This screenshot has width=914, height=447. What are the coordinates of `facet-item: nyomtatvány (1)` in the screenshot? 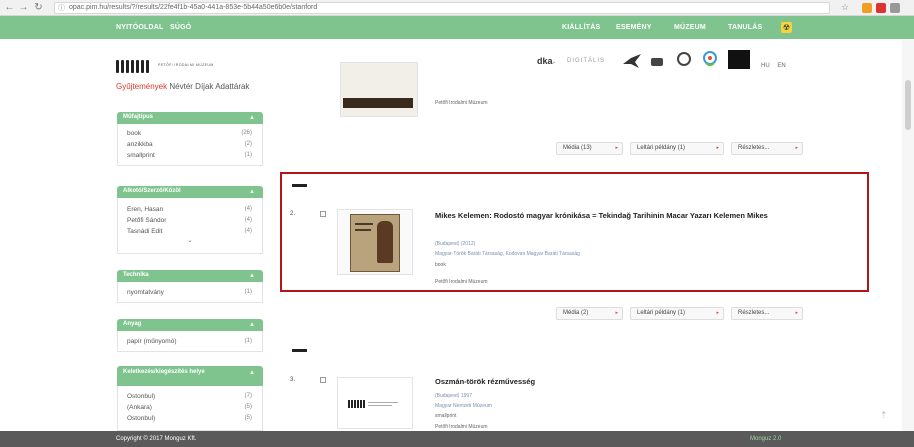 It's located at (190, 292).